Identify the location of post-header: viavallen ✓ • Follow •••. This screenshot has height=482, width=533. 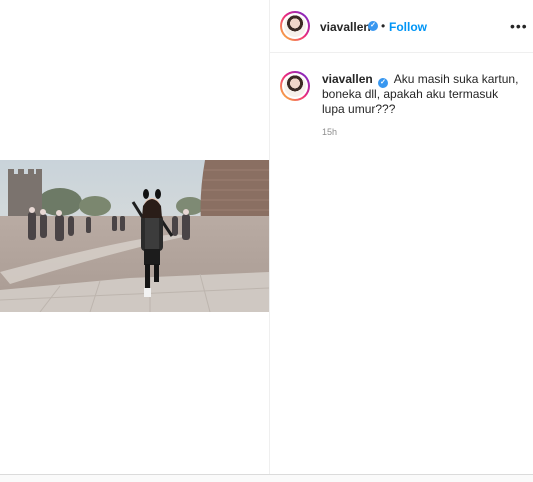
(401, 26).